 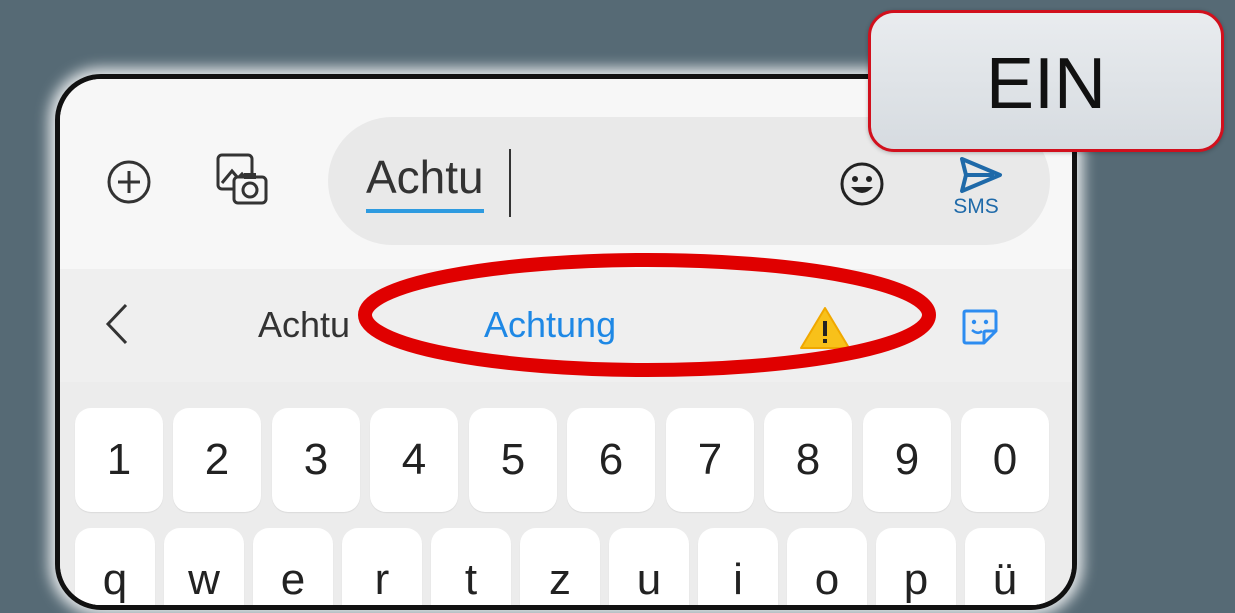 I want to click on emoji-icon, so click(x=862, y=184).